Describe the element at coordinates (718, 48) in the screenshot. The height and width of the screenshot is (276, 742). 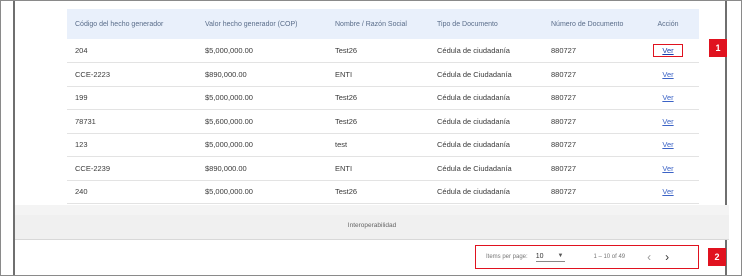
I see `annotation-badge-1: 1` at that location.